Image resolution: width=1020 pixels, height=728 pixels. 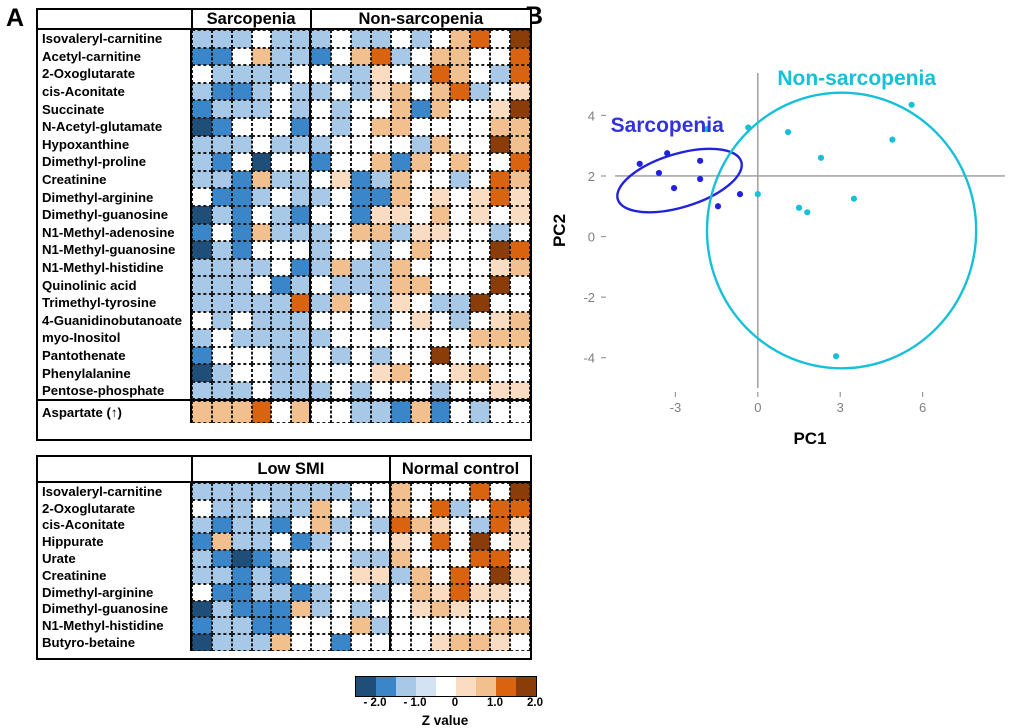 What do you see at coordinates (495, 703) in the screenshot?
I see `colorbar-tick-label: 1.0` at bounding box center [495, 703].